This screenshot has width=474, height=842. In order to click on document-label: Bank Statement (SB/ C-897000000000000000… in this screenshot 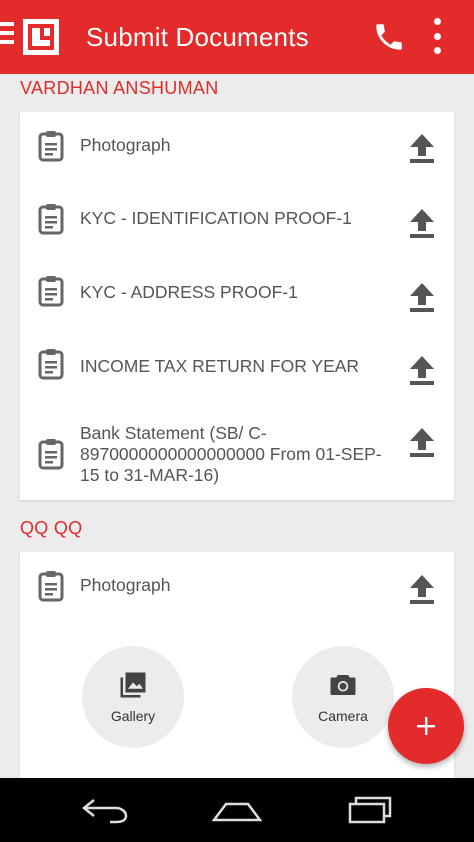, I will do `click(231, 454)`.